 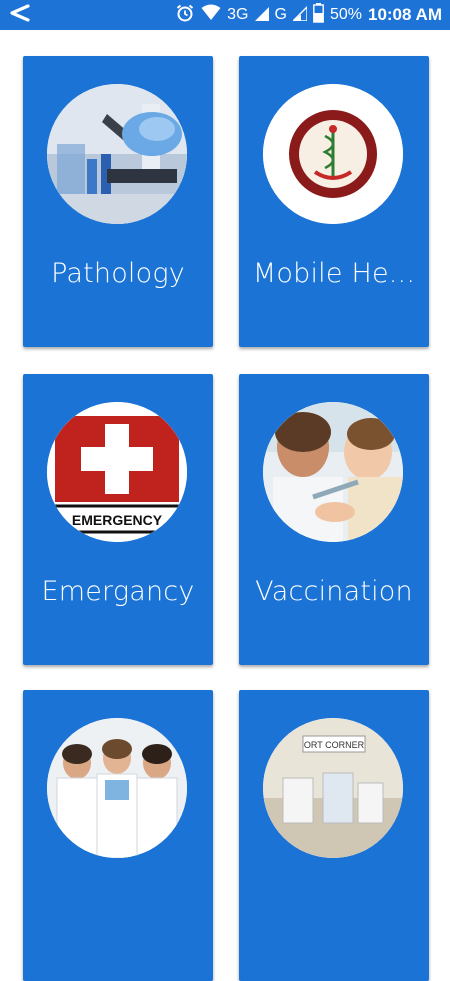 What do you see at coordinates (318, 15) in the screenshot?
I see `battery-icon` at bounding box center [318, 15].